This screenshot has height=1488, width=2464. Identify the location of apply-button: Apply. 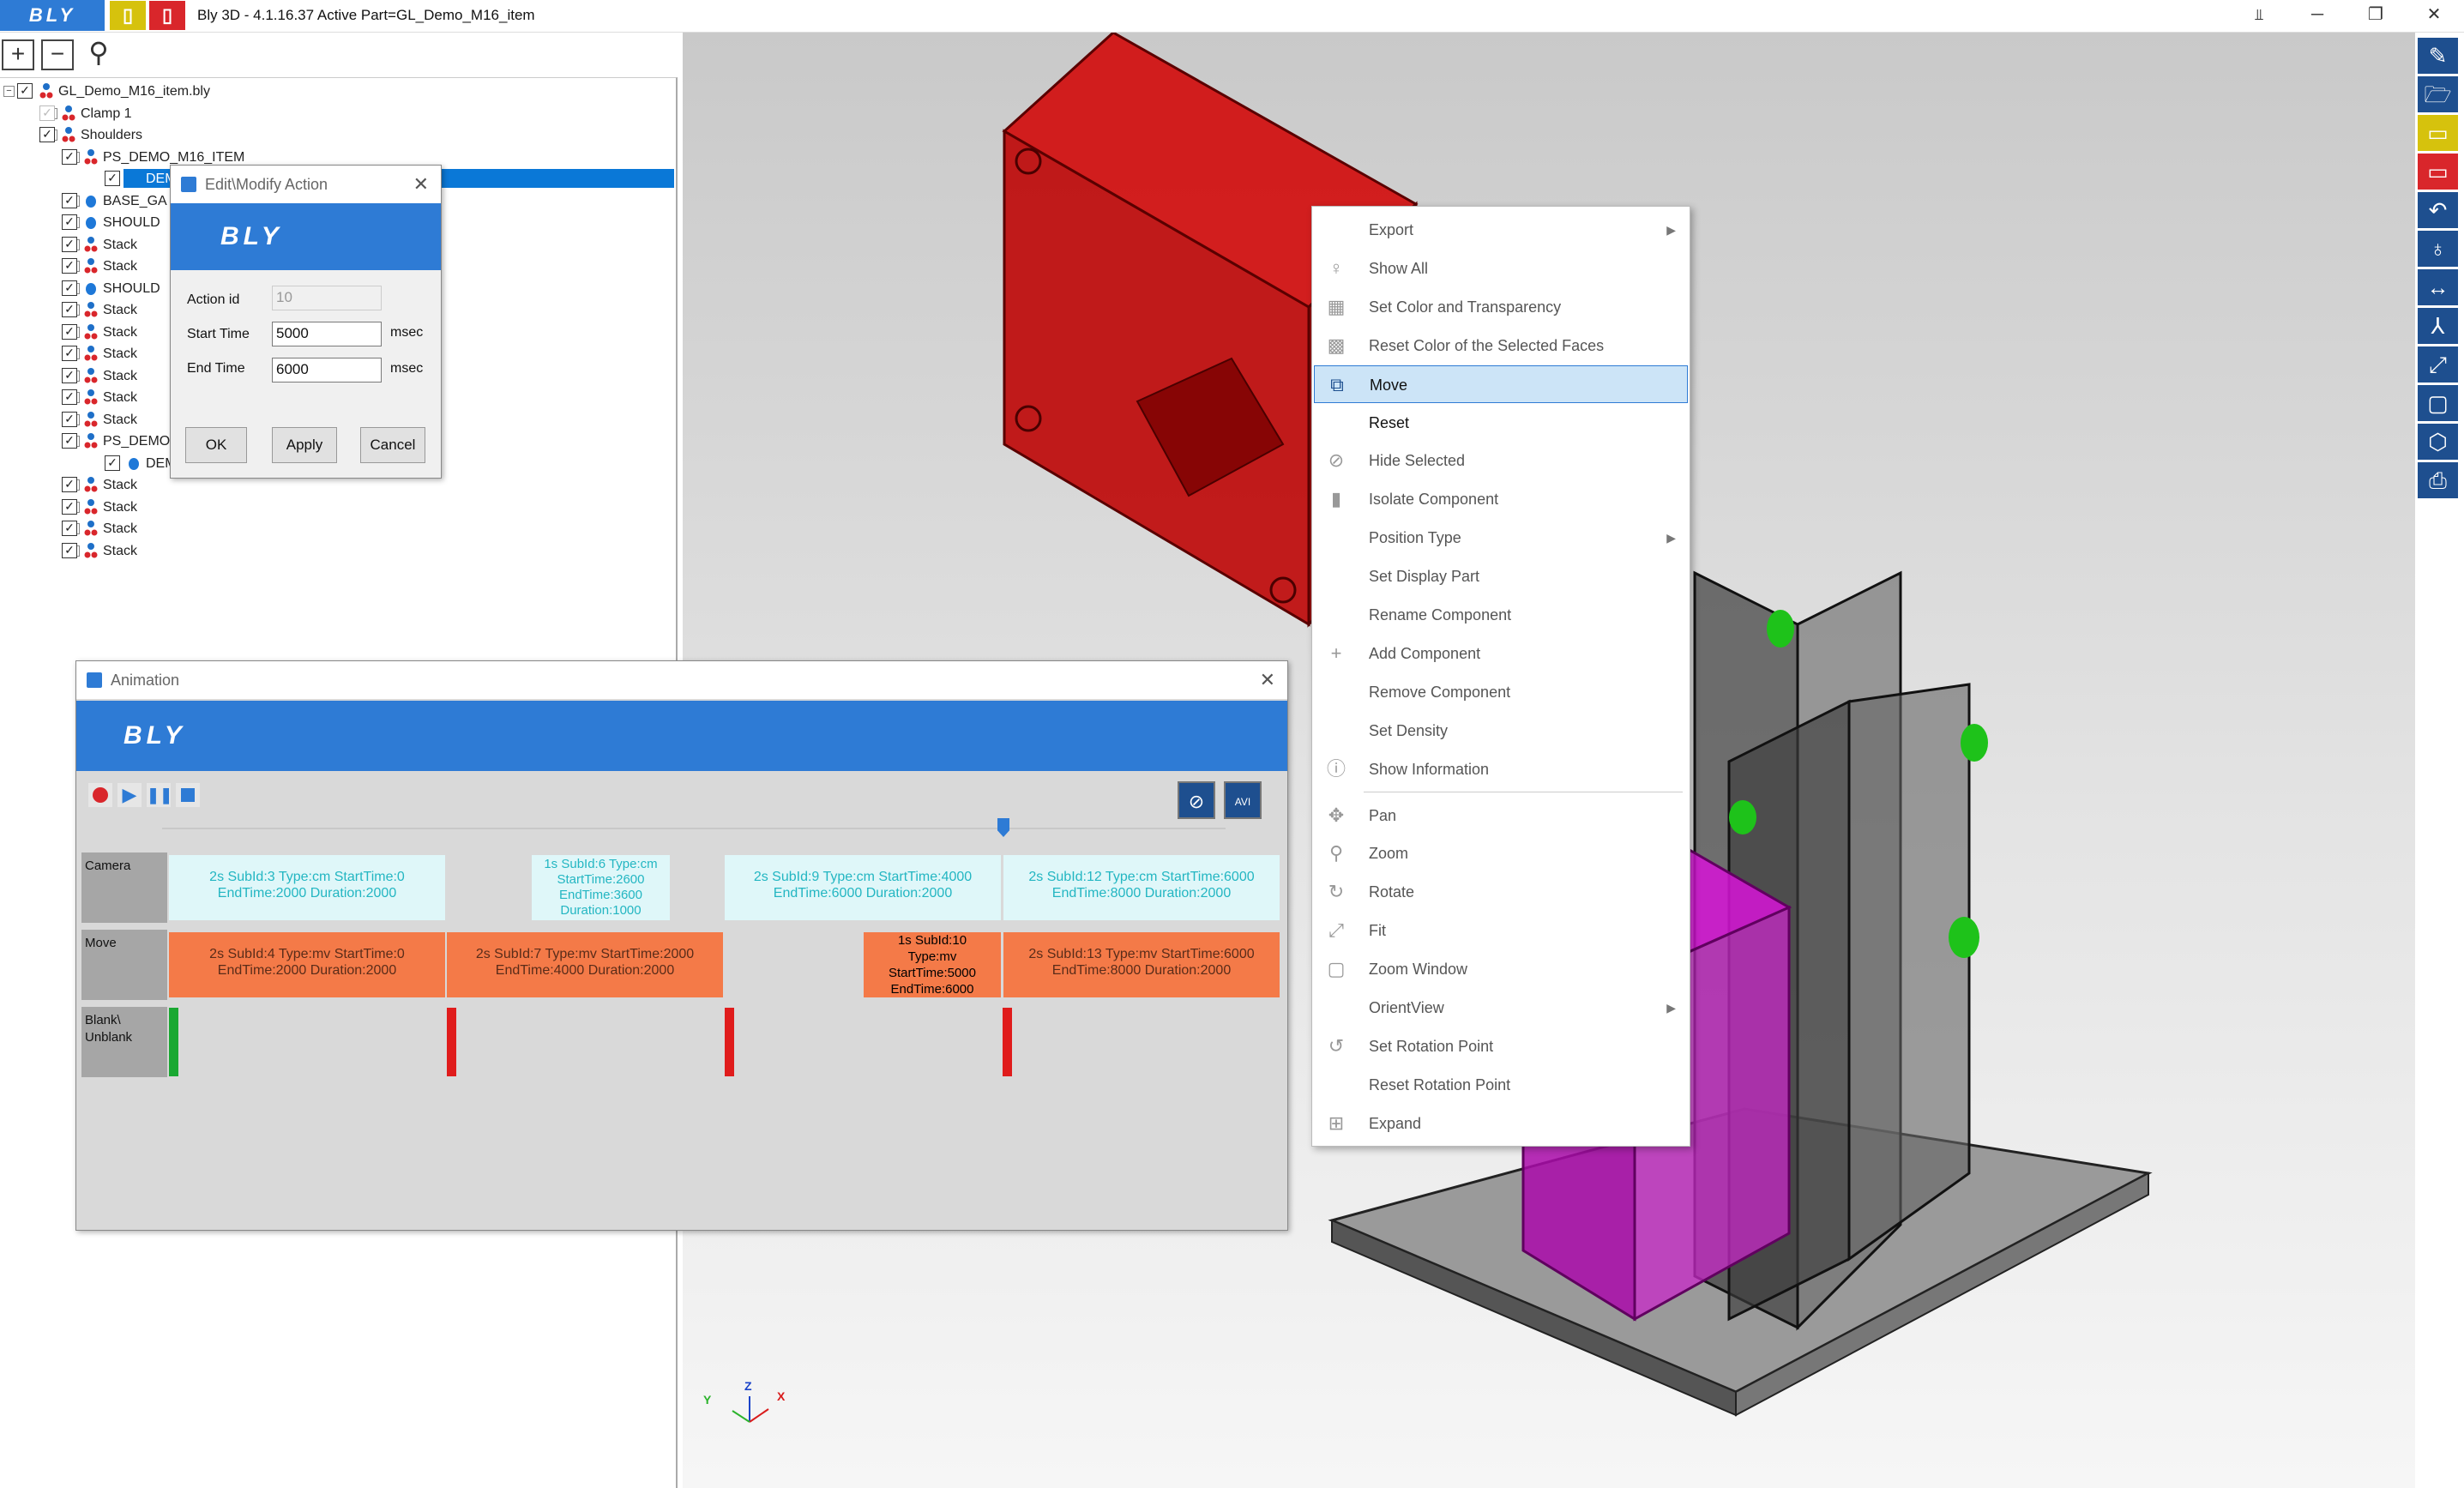
(304, 445).